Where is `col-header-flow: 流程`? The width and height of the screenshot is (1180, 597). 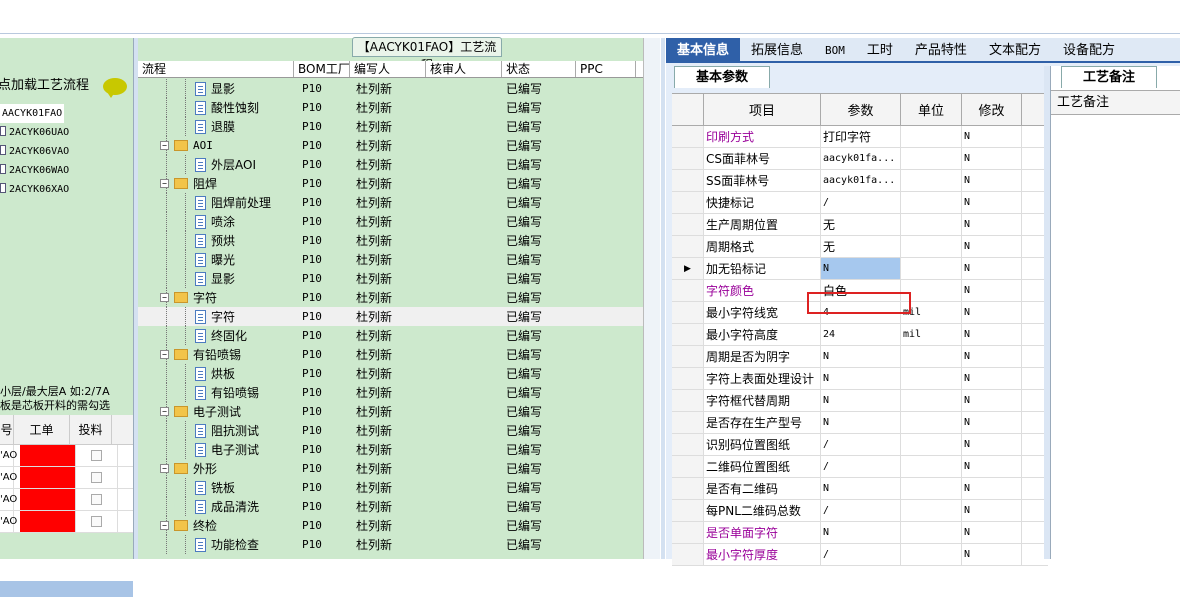
col-header-flow: 流程 is located at coordinates (216, 69).